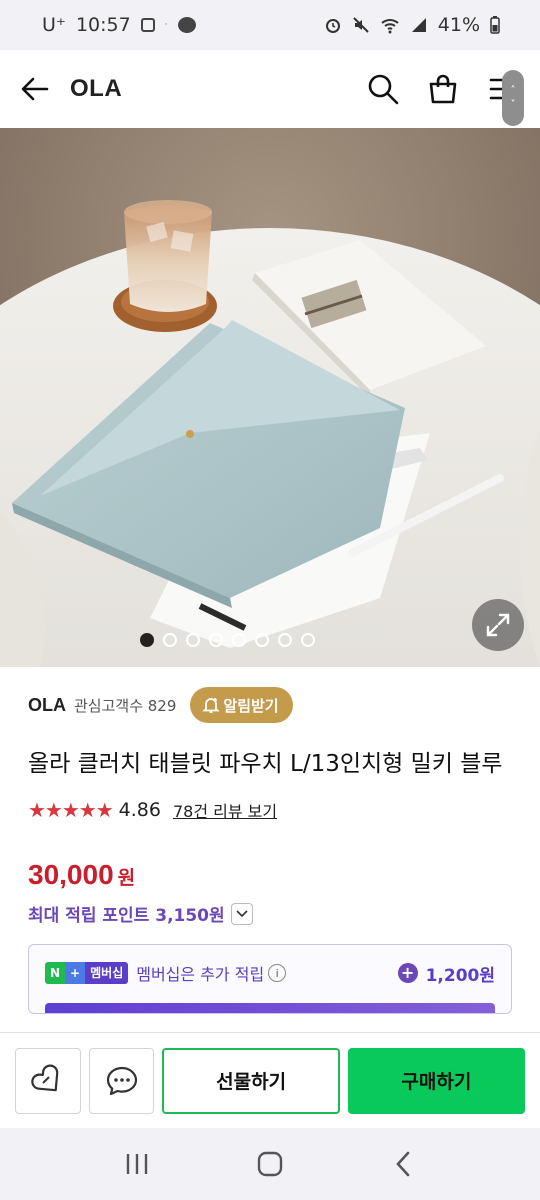  I want to click on scroll-control: ˄ ˅, so click(513, 98).